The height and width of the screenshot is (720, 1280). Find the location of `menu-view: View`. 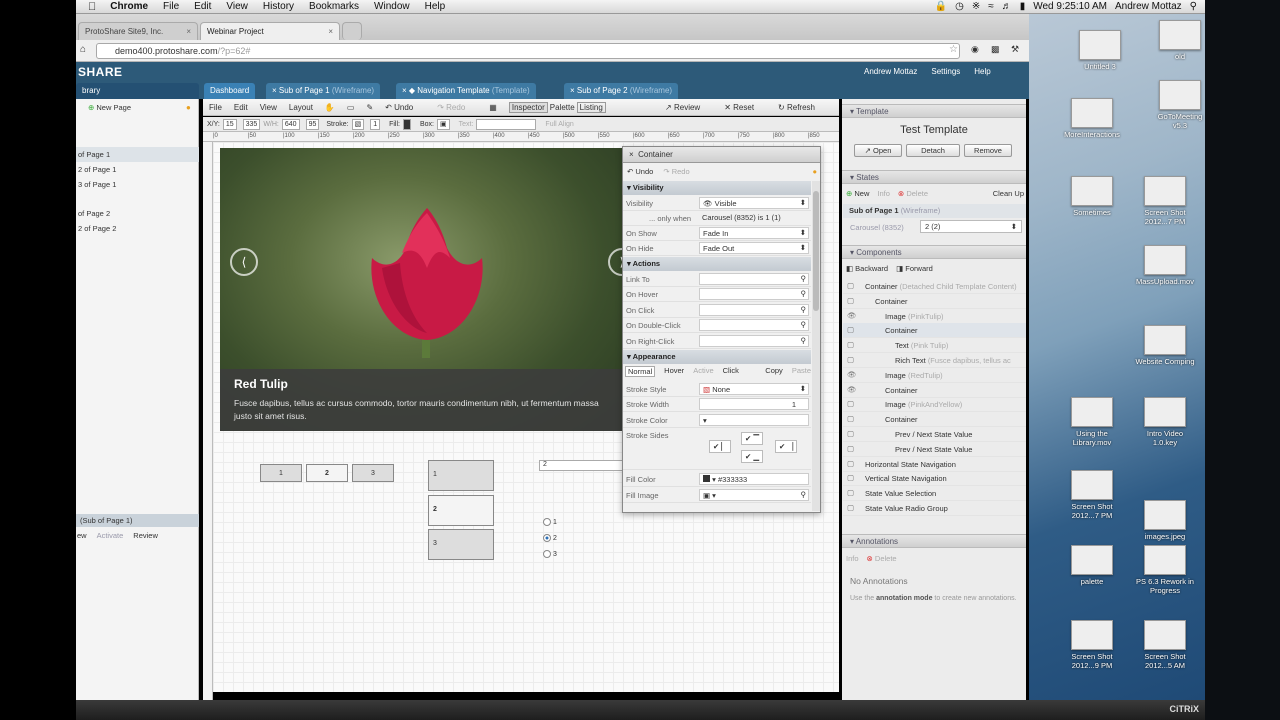

menu-view: View is located at coordinates (237, 6).